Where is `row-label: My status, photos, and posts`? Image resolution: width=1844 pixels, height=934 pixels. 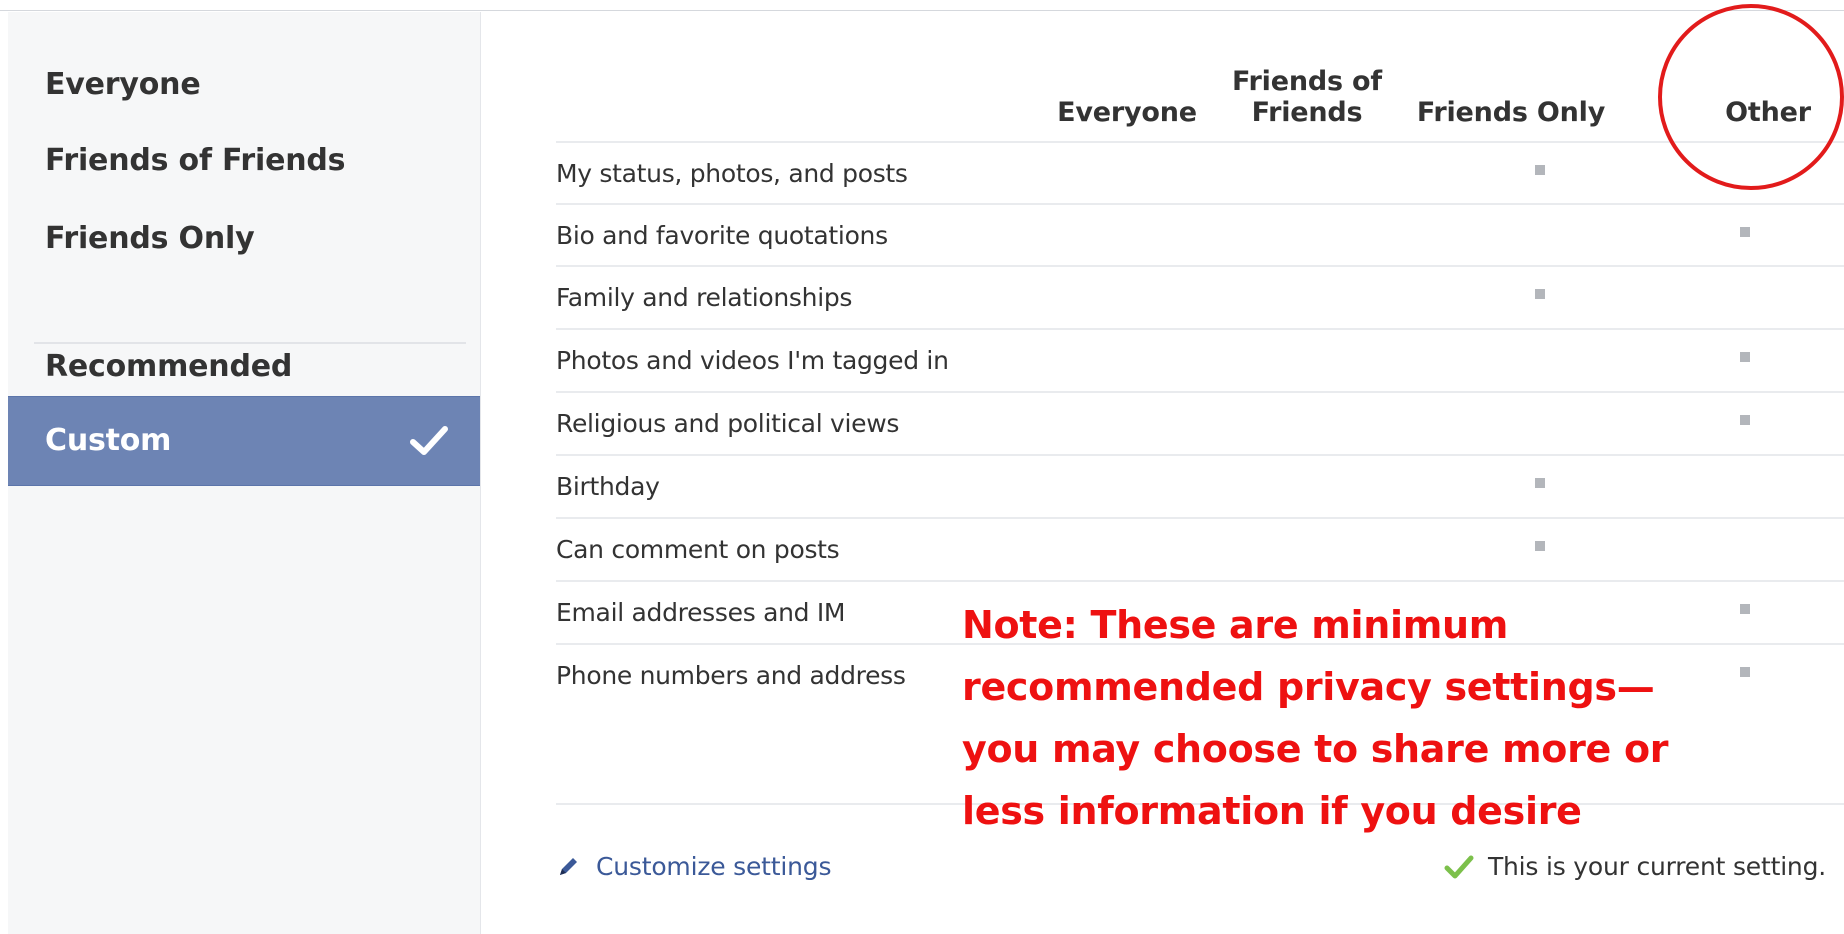 row-label: My status, photos, and posts is located at coordinates (732, 173).